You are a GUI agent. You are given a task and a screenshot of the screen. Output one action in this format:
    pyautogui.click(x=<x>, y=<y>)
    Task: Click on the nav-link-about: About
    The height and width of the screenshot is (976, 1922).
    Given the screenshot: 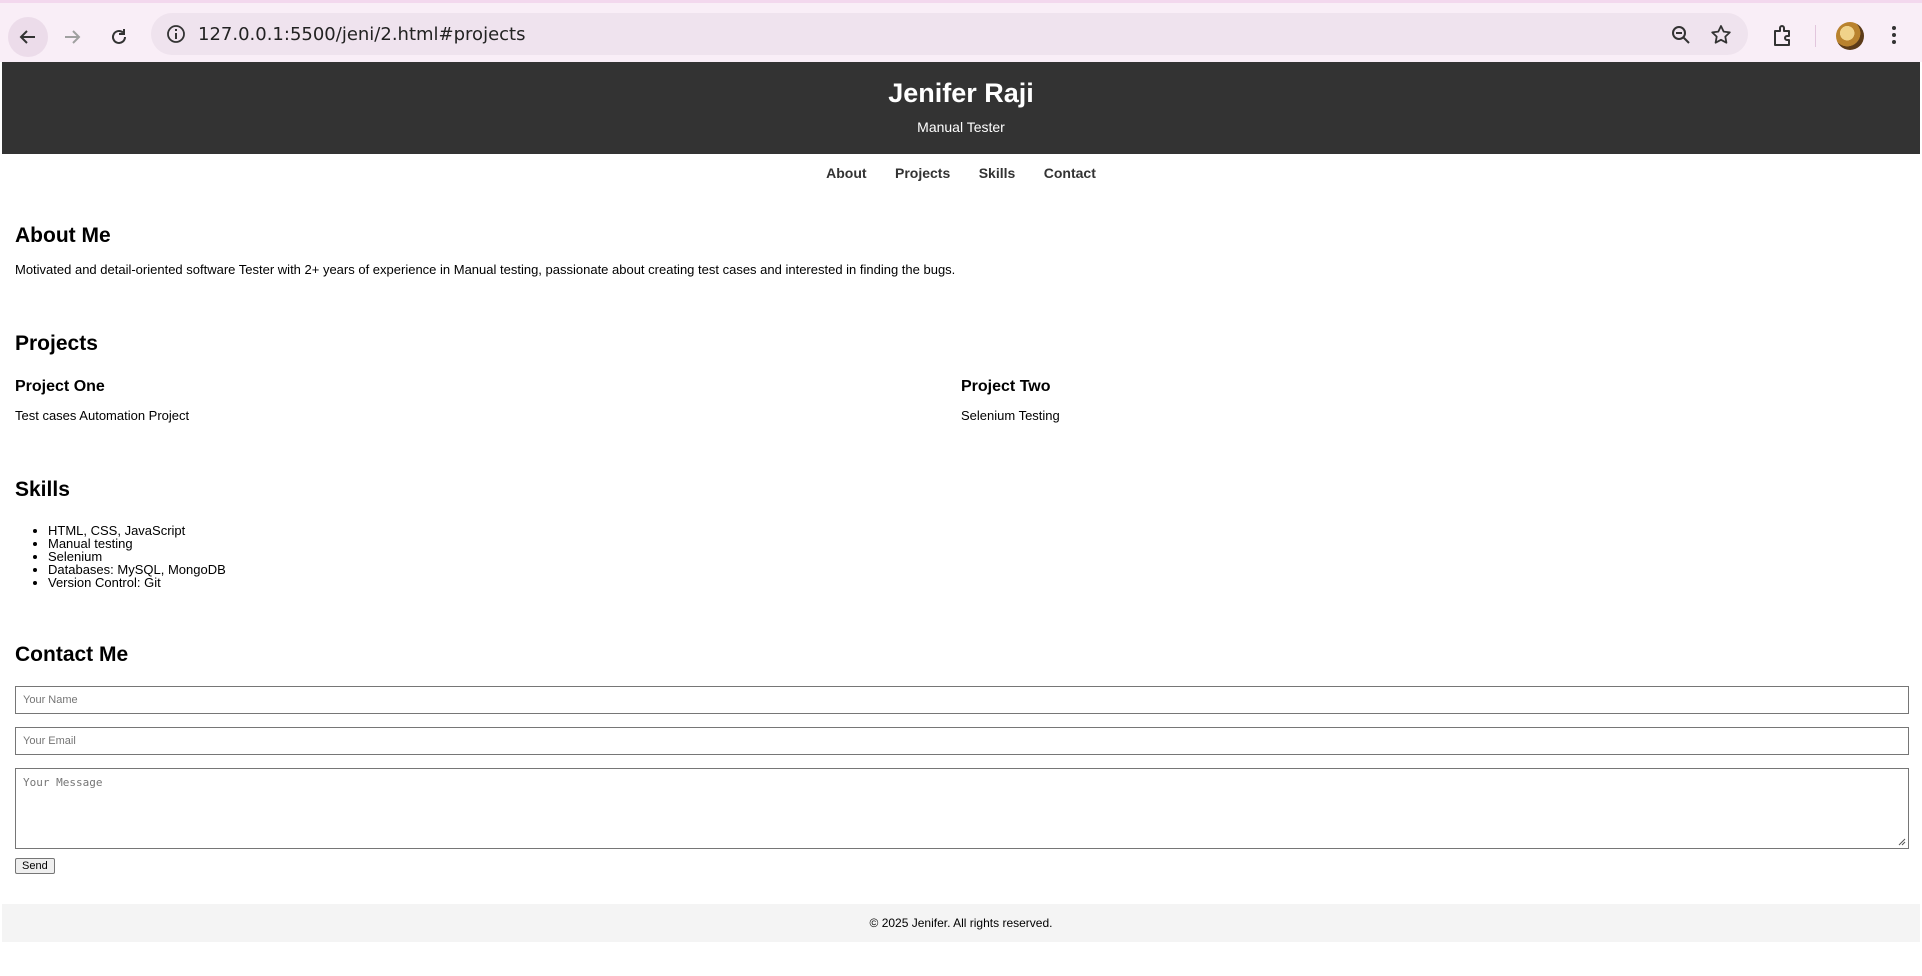 What is the action you would take?
    pyautogui.click(x=846, y=173)
    